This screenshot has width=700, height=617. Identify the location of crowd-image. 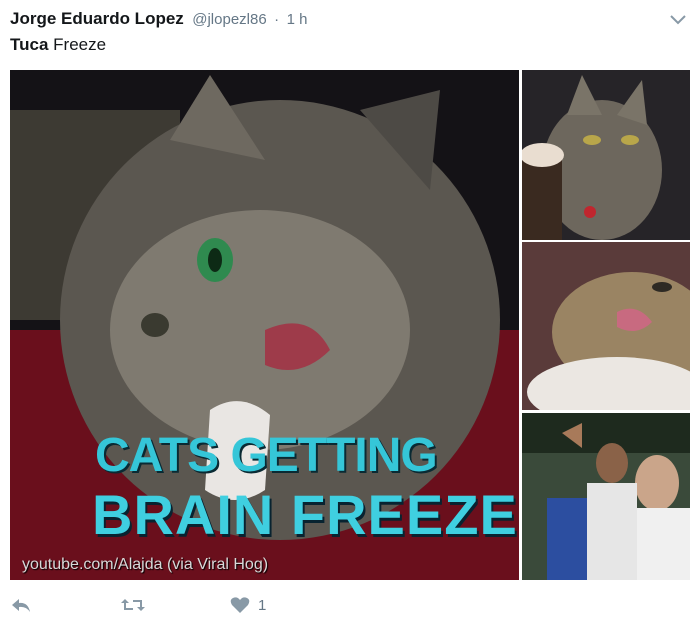
(606, 496).